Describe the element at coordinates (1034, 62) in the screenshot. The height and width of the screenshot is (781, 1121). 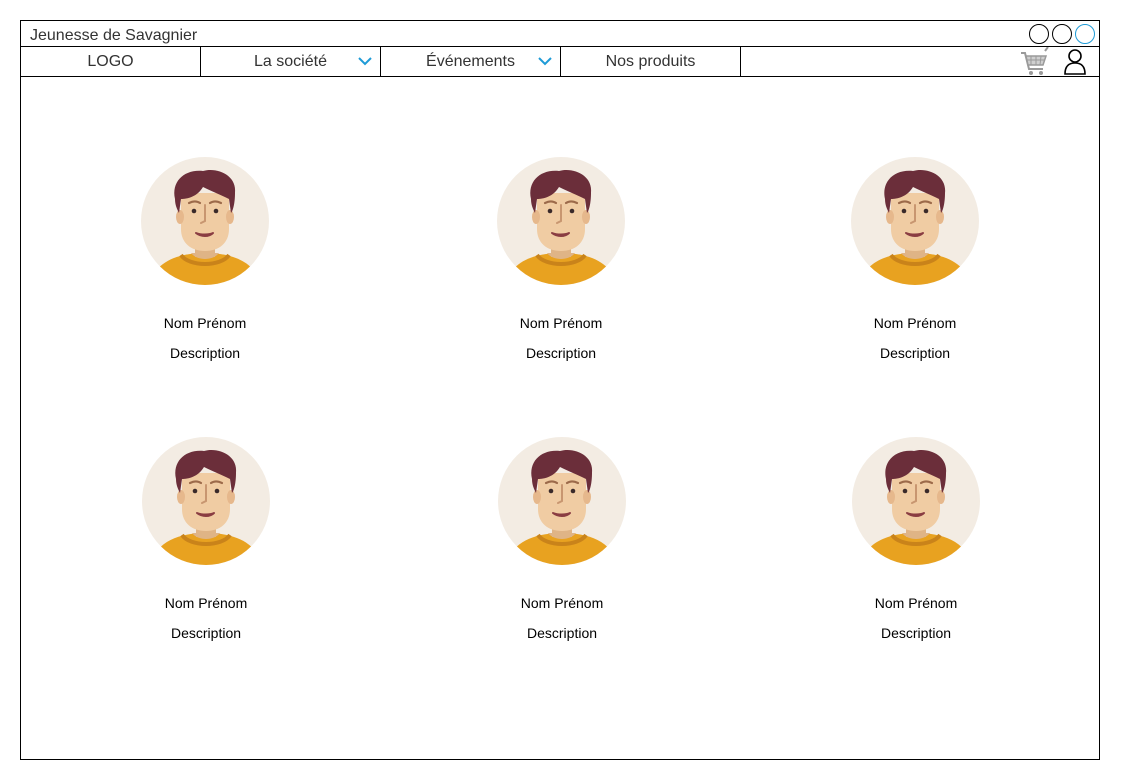
I see `cart-icon` at that location.